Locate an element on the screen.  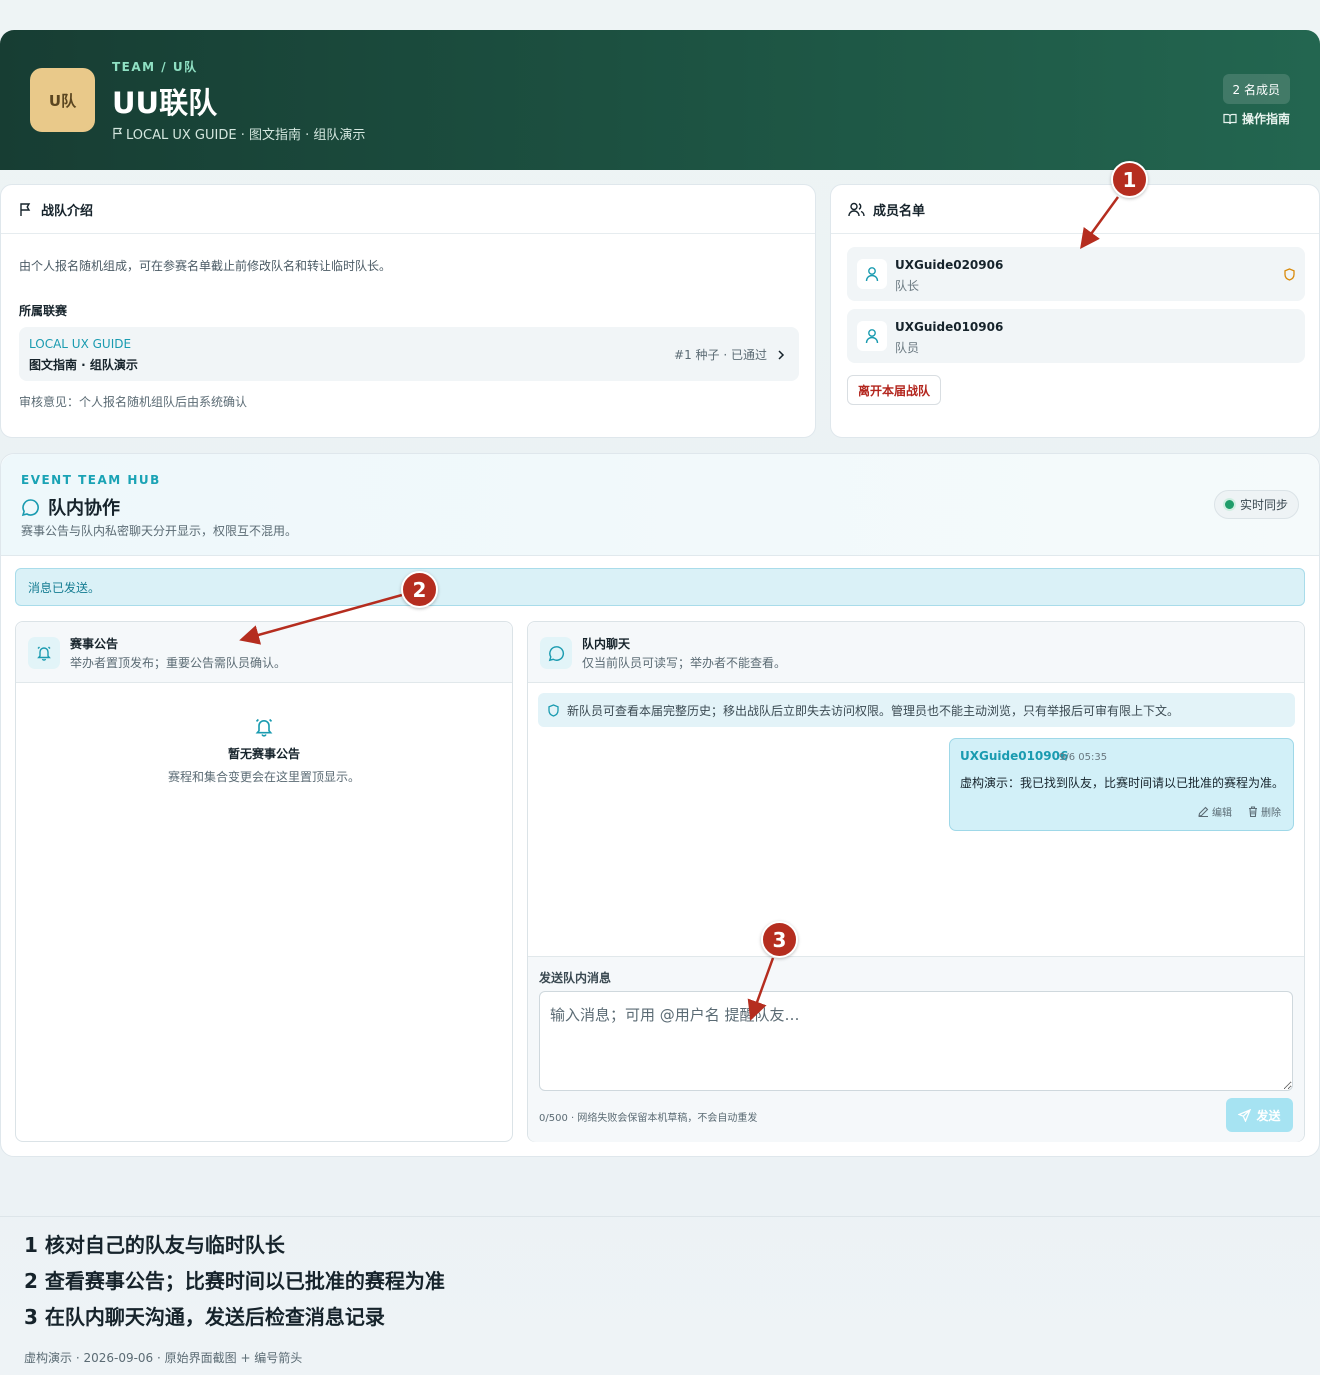
guide-link-label: 操作指南 is located at coordinates (1265, 119).